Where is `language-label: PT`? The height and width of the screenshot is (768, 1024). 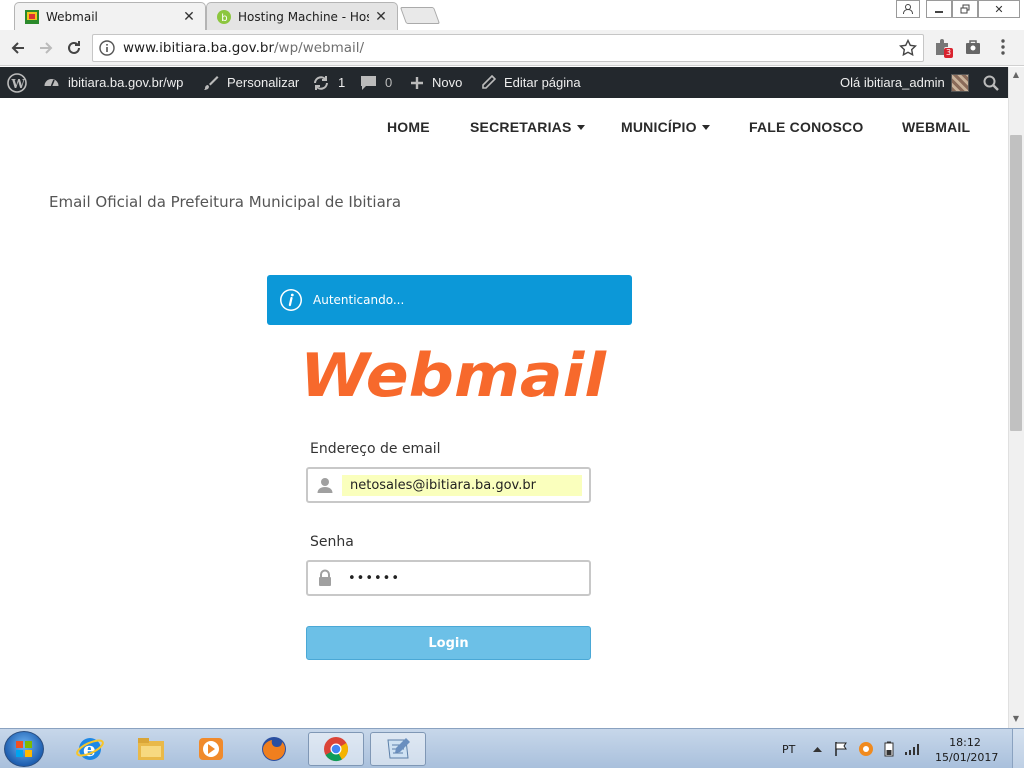 language-label: PT is located at coordinates (789, 749).